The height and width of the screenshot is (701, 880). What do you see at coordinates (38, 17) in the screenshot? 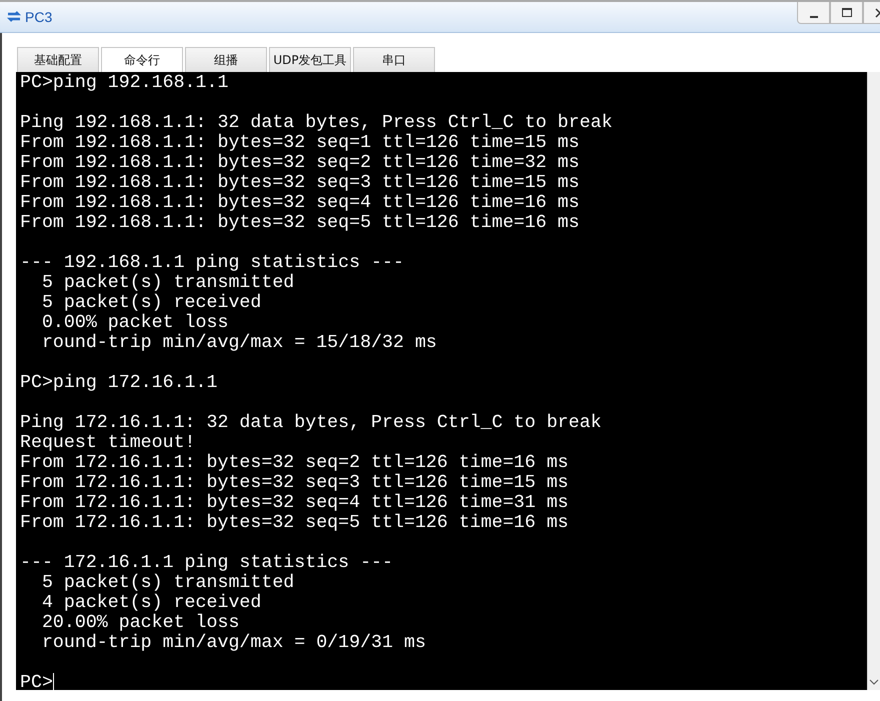
I see `window-title: PC3` at bounding box center [38, 17].